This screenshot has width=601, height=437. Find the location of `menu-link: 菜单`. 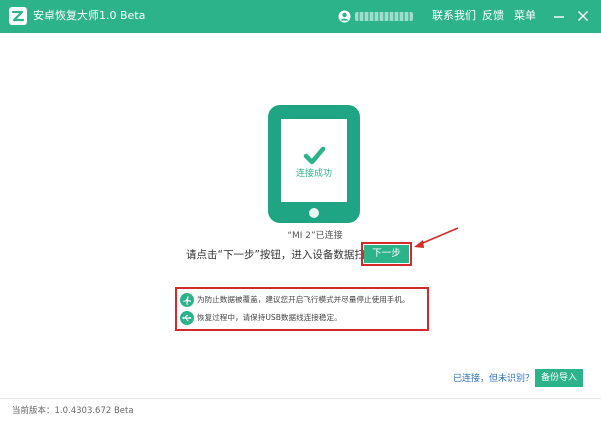

menu-link: 菜单 is located at coordinates (525, 16).